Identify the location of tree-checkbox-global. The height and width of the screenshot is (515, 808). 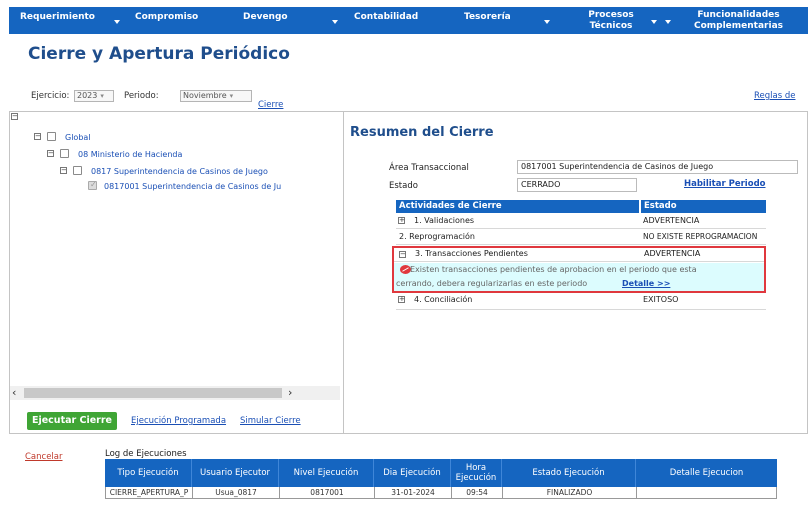
(51, 136).